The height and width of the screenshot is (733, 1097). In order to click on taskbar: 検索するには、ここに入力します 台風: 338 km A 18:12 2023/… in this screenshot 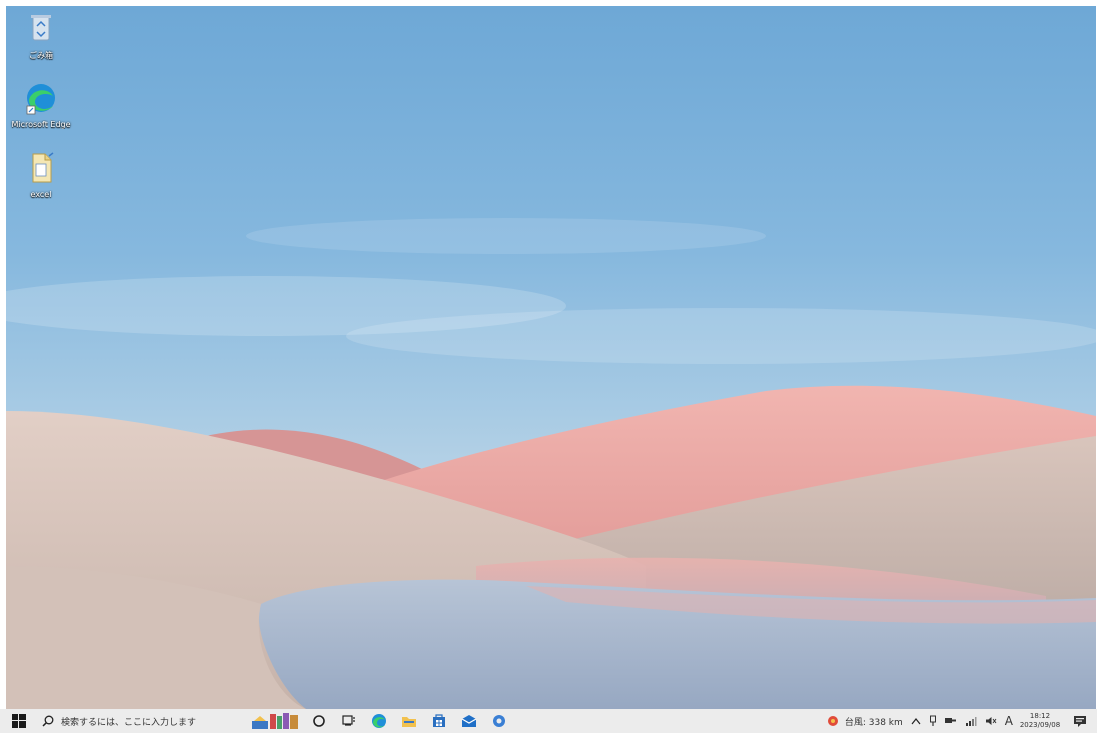, I will do `click(548, 721)`.